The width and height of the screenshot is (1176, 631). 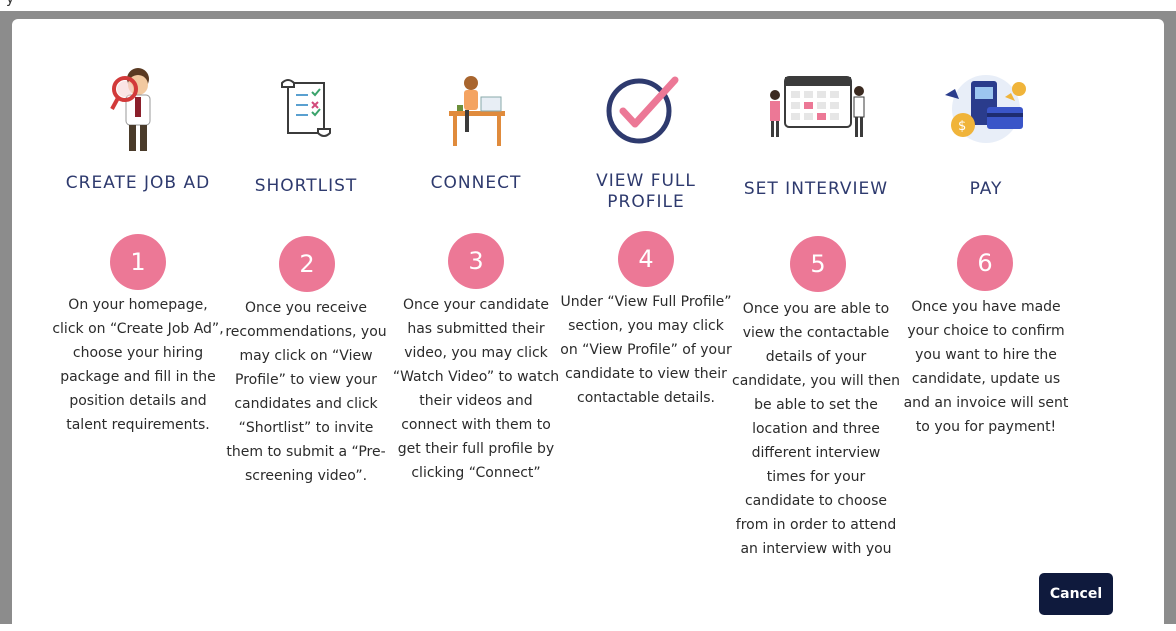 What do you see at coordinates (588, 5) in the screenshot?
I see `page-top-strip: y` at bounding box center [588, 5].